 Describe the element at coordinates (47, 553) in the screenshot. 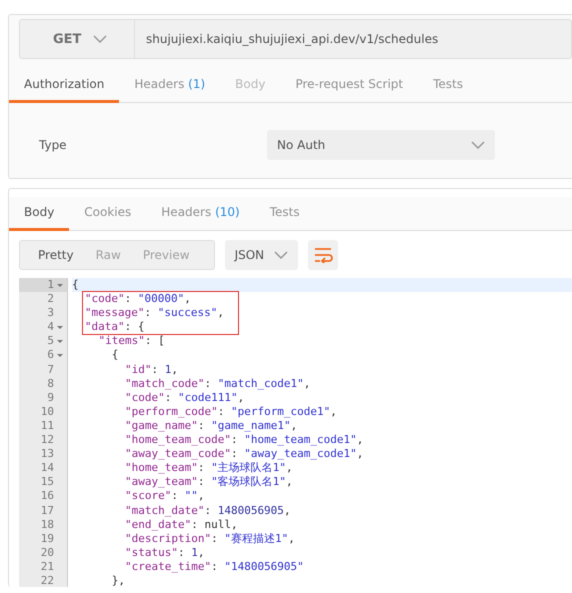

I see `line-number: 20` at that location.